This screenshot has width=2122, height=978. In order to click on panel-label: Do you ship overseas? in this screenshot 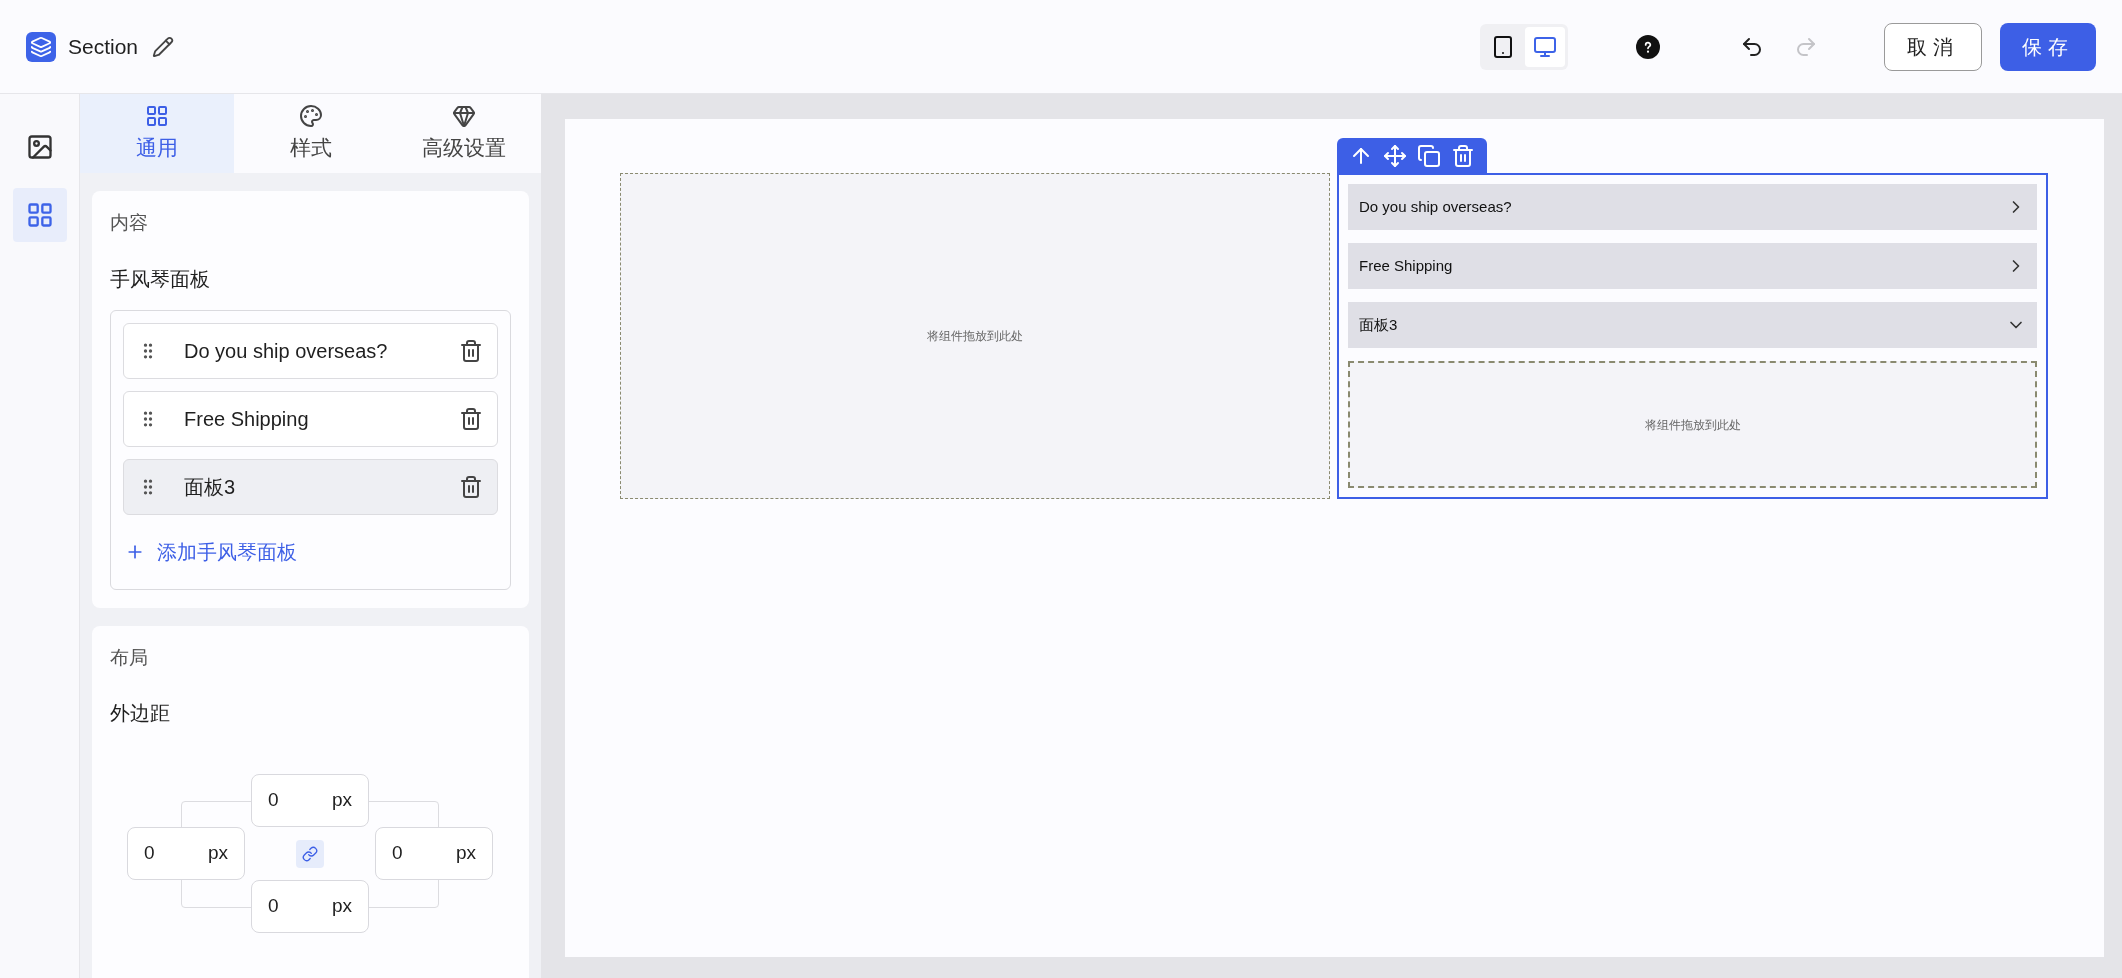, I will do `click(286, 351)`.